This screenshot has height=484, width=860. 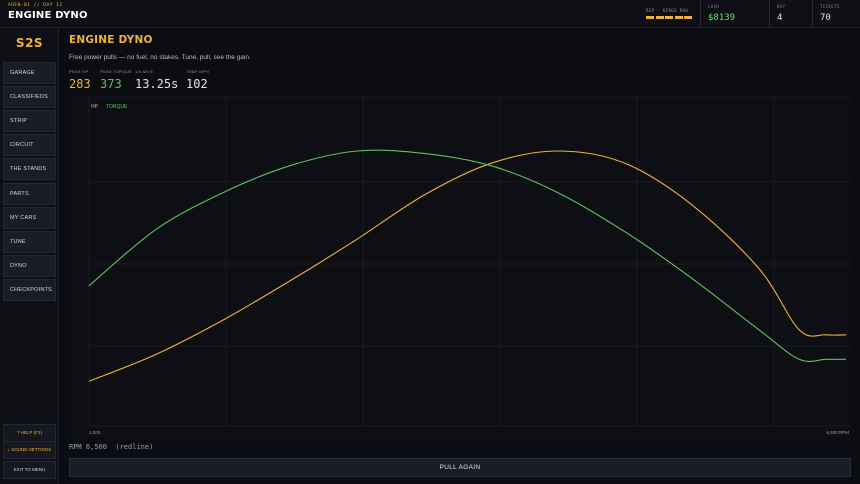 What do you see at coordinates (780, 18) in the screenshot?
I see `day-value: 4` at bounding box center [780, 18].